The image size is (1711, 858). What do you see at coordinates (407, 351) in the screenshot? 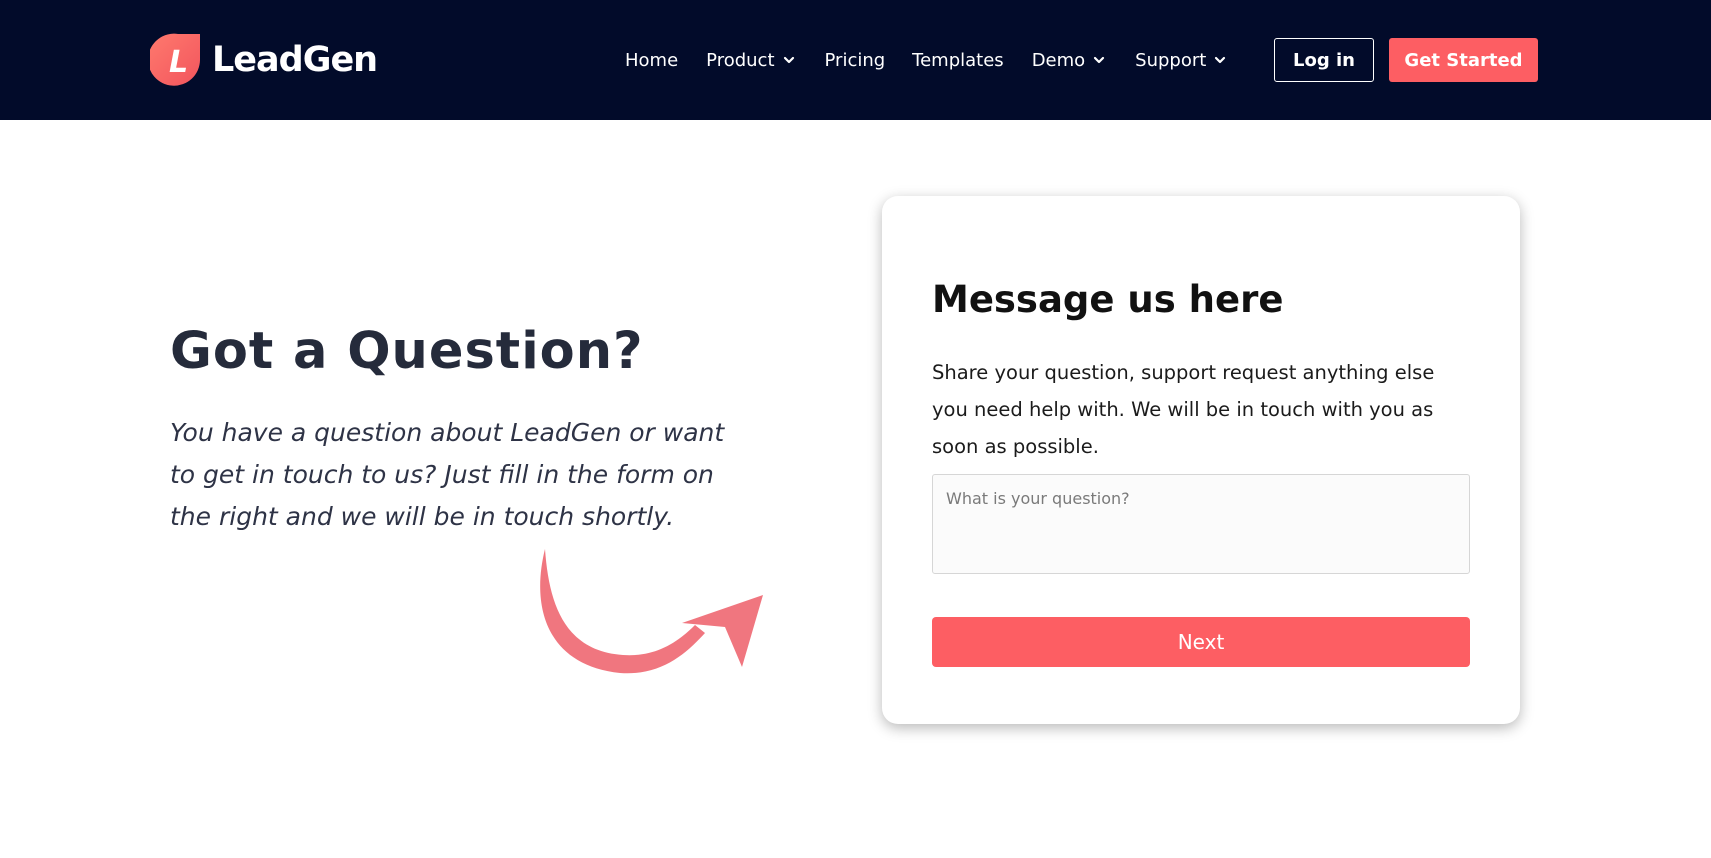
I see `hero-title: Got a Question?` at bounding box center [407, 351].